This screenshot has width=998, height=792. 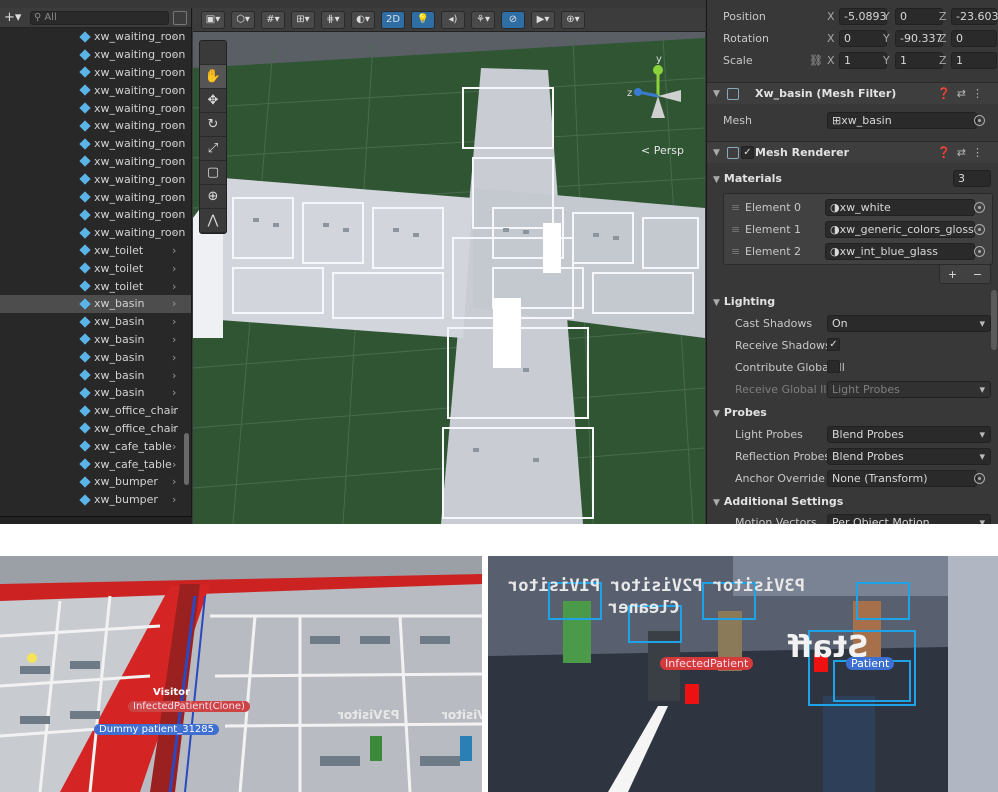 I want to click on material-element-0: ≡ Element 0 ◑ xw_white, so click(x=852, y=207).